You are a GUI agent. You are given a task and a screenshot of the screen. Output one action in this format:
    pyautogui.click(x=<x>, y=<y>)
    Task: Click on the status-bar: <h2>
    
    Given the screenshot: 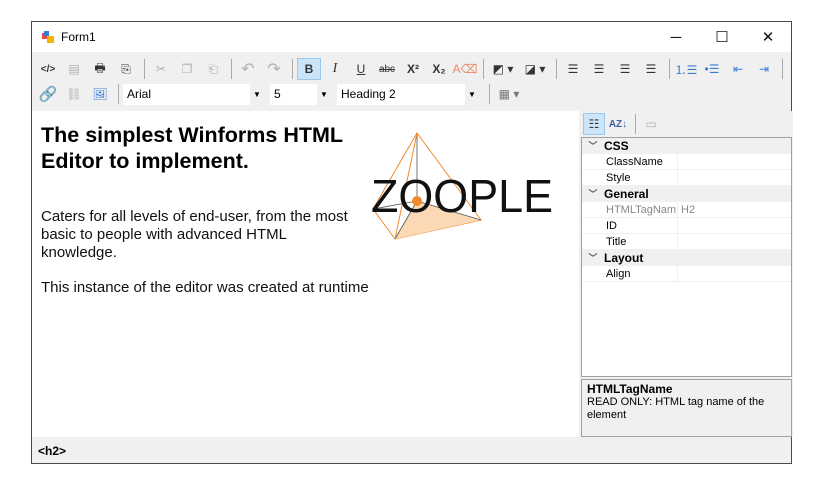 What is the action you would take?
    pyautogui.click(x=411, y=451)
    